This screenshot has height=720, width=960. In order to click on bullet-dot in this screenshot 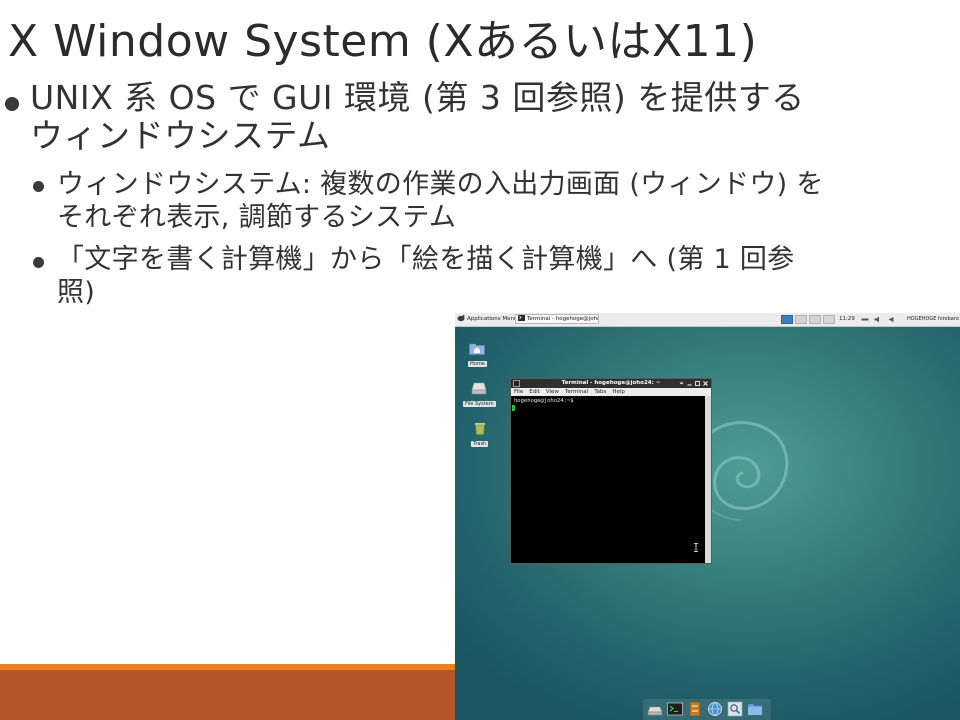, I will do `click(12, 104)`.